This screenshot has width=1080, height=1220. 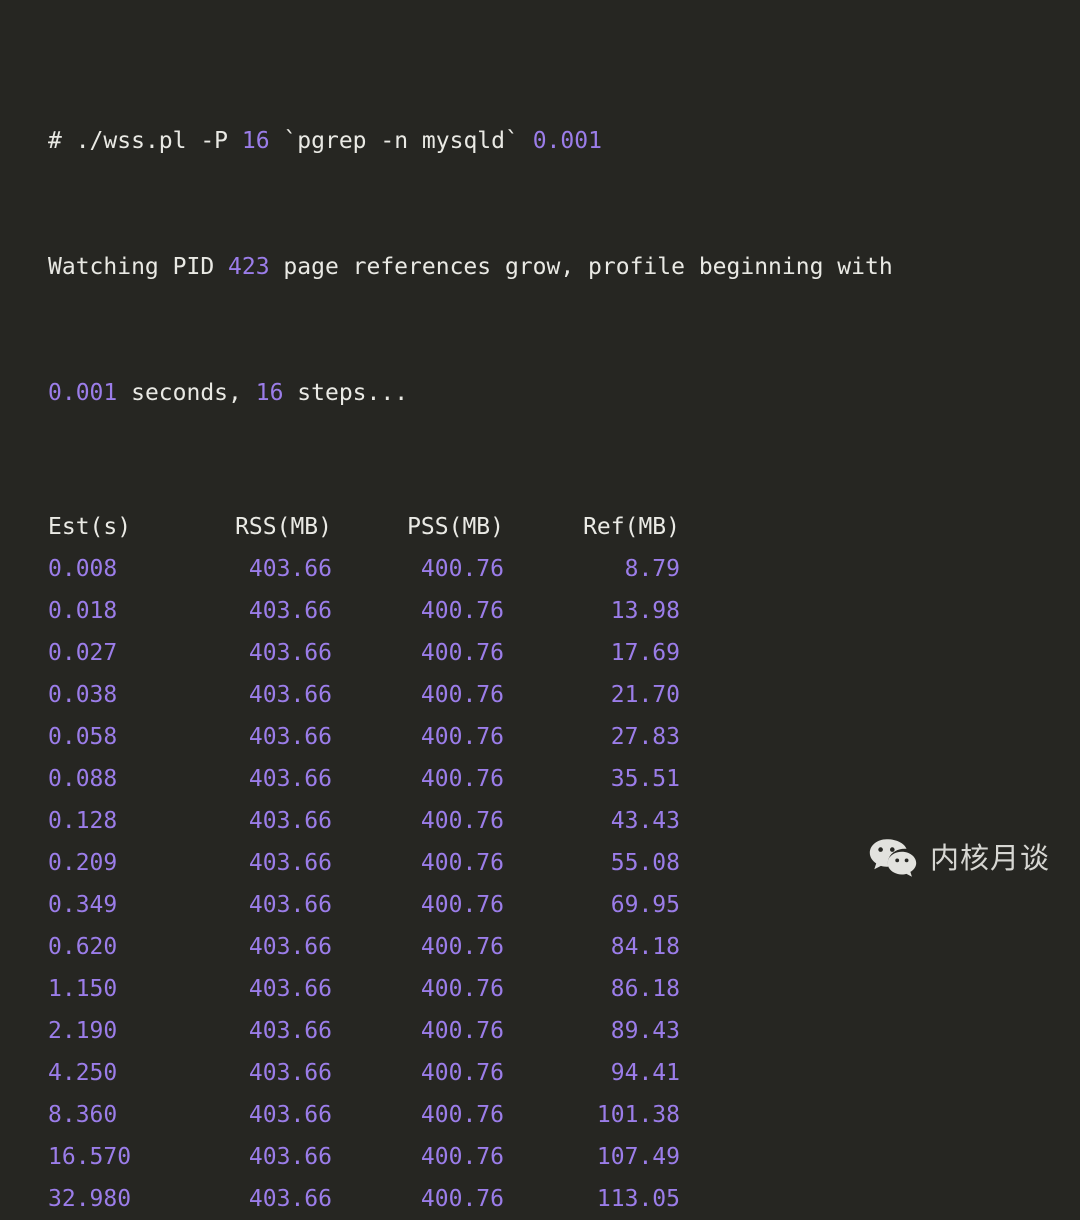 I want to click on cell-est: 0.209, so click(x=83, y=863).